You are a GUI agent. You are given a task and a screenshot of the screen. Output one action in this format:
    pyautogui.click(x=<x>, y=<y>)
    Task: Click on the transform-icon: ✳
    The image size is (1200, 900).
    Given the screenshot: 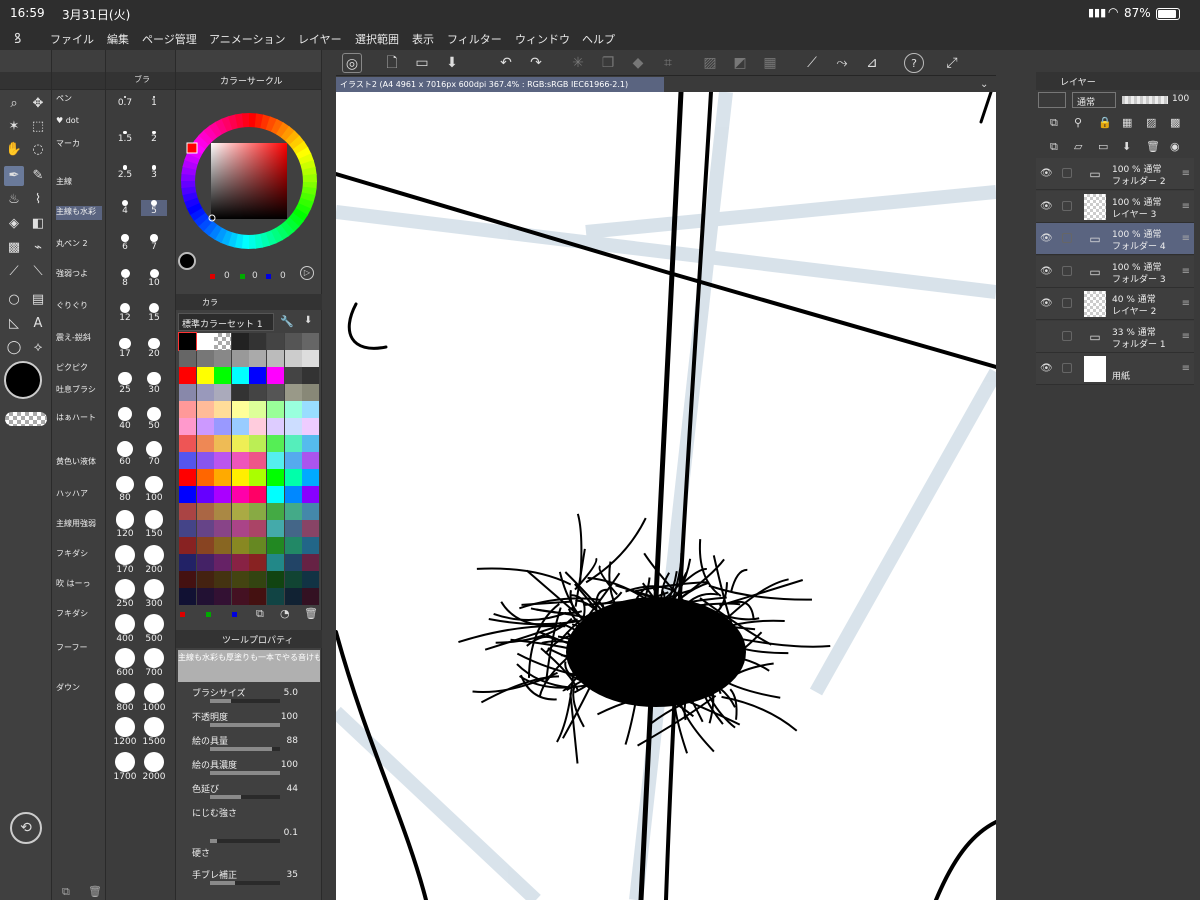 What is the action you would take?
    pyautogui.click(x=578, y=63)
    